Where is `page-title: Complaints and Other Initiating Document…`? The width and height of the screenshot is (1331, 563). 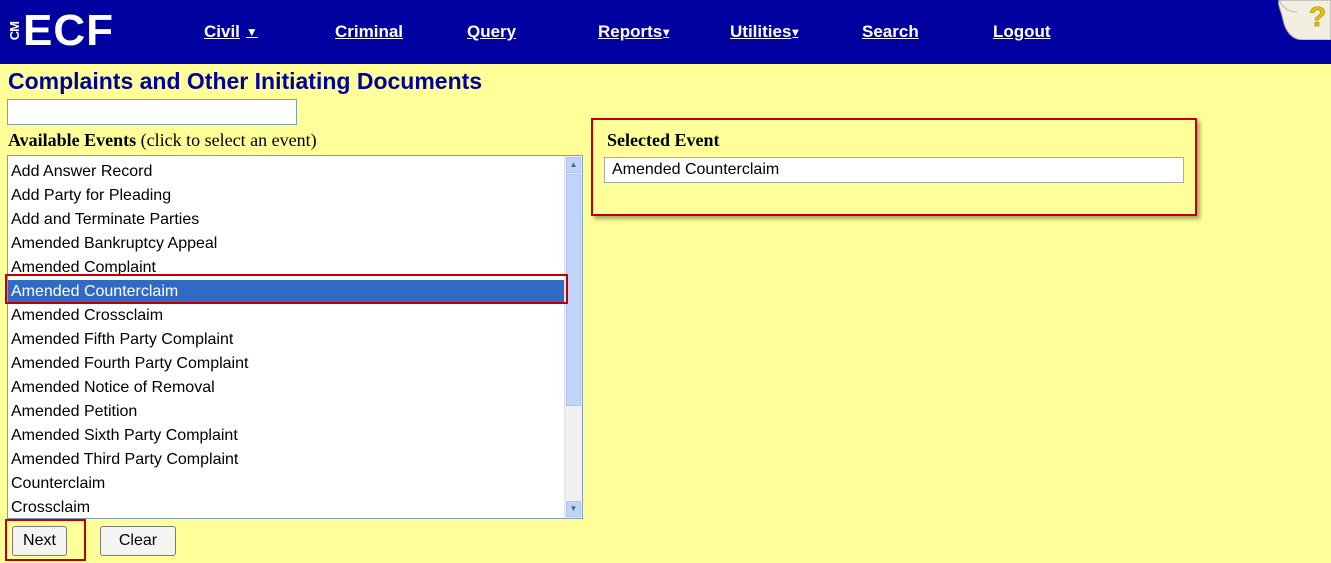 page-title: Complaints and Other Initiating Document… is located at coordinates (245, 81).